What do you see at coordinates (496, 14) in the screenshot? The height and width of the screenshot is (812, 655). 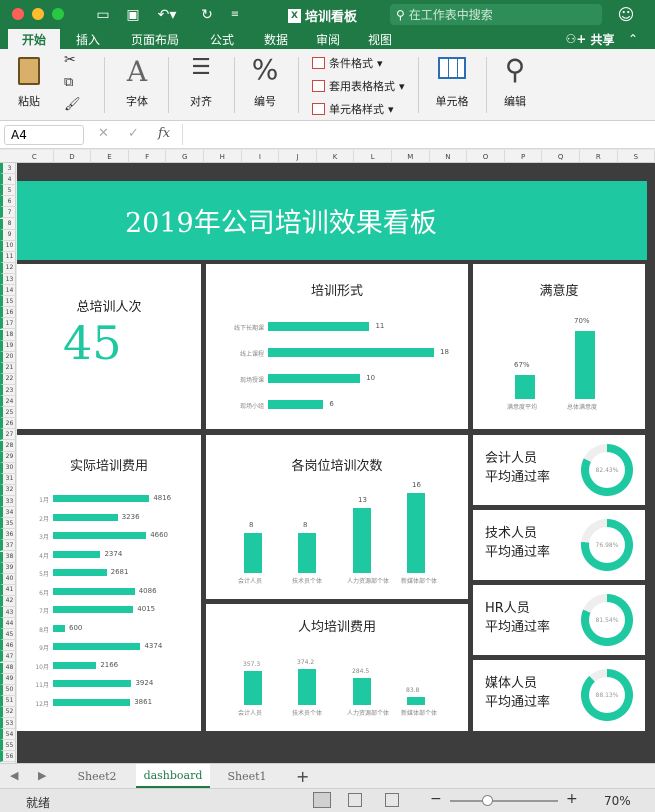 I see `search-input: ⚲ 在工作表中搜索` at bounding box center [496, 14].